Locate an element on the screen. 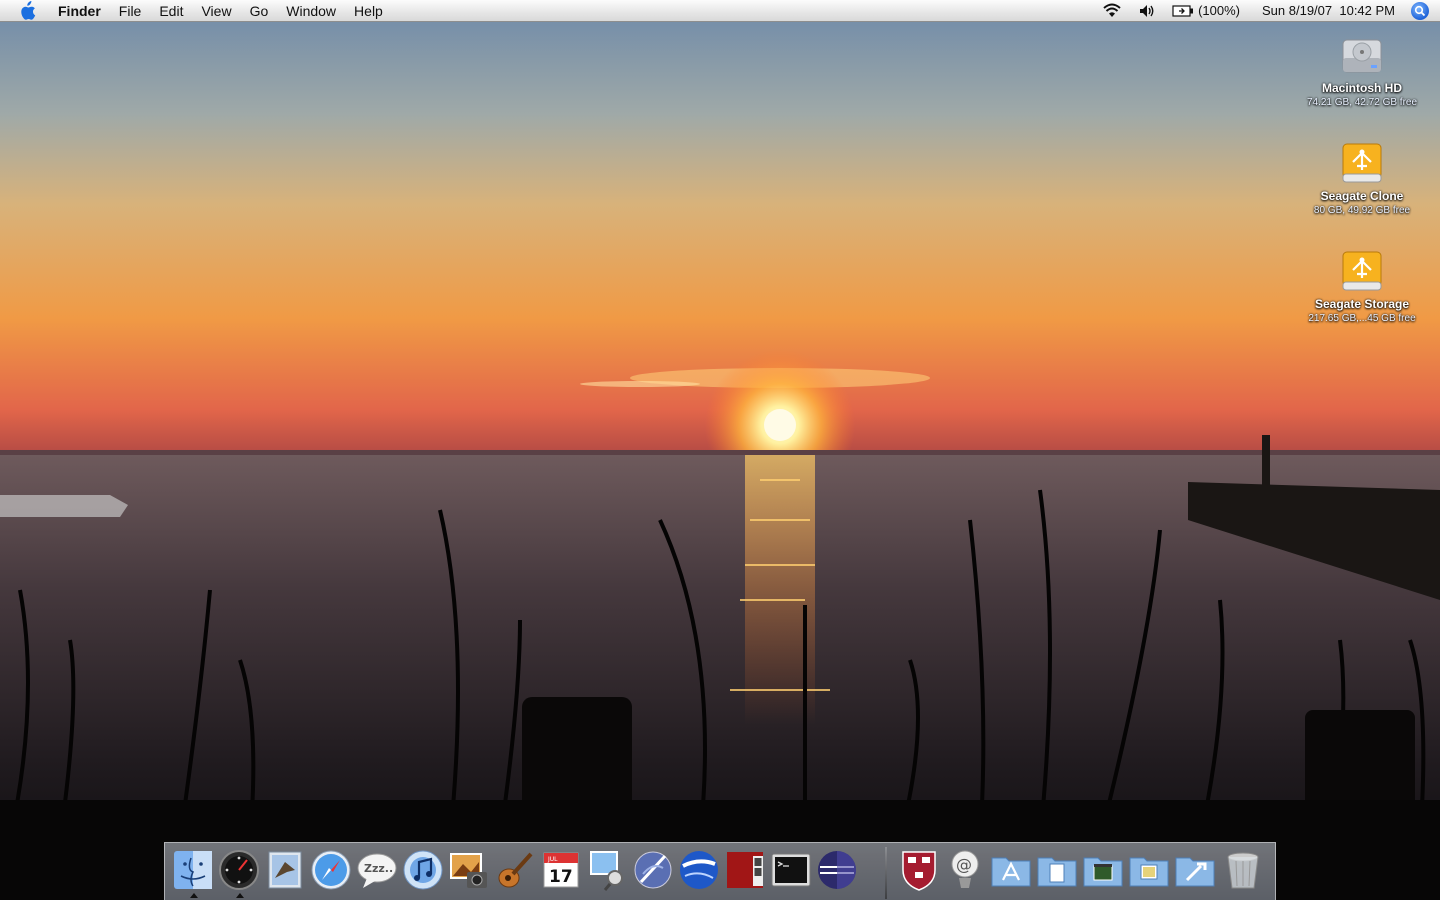 This screenshot has height=900, width=1440. apple-menu-icon is located at coordinates (28, 10).